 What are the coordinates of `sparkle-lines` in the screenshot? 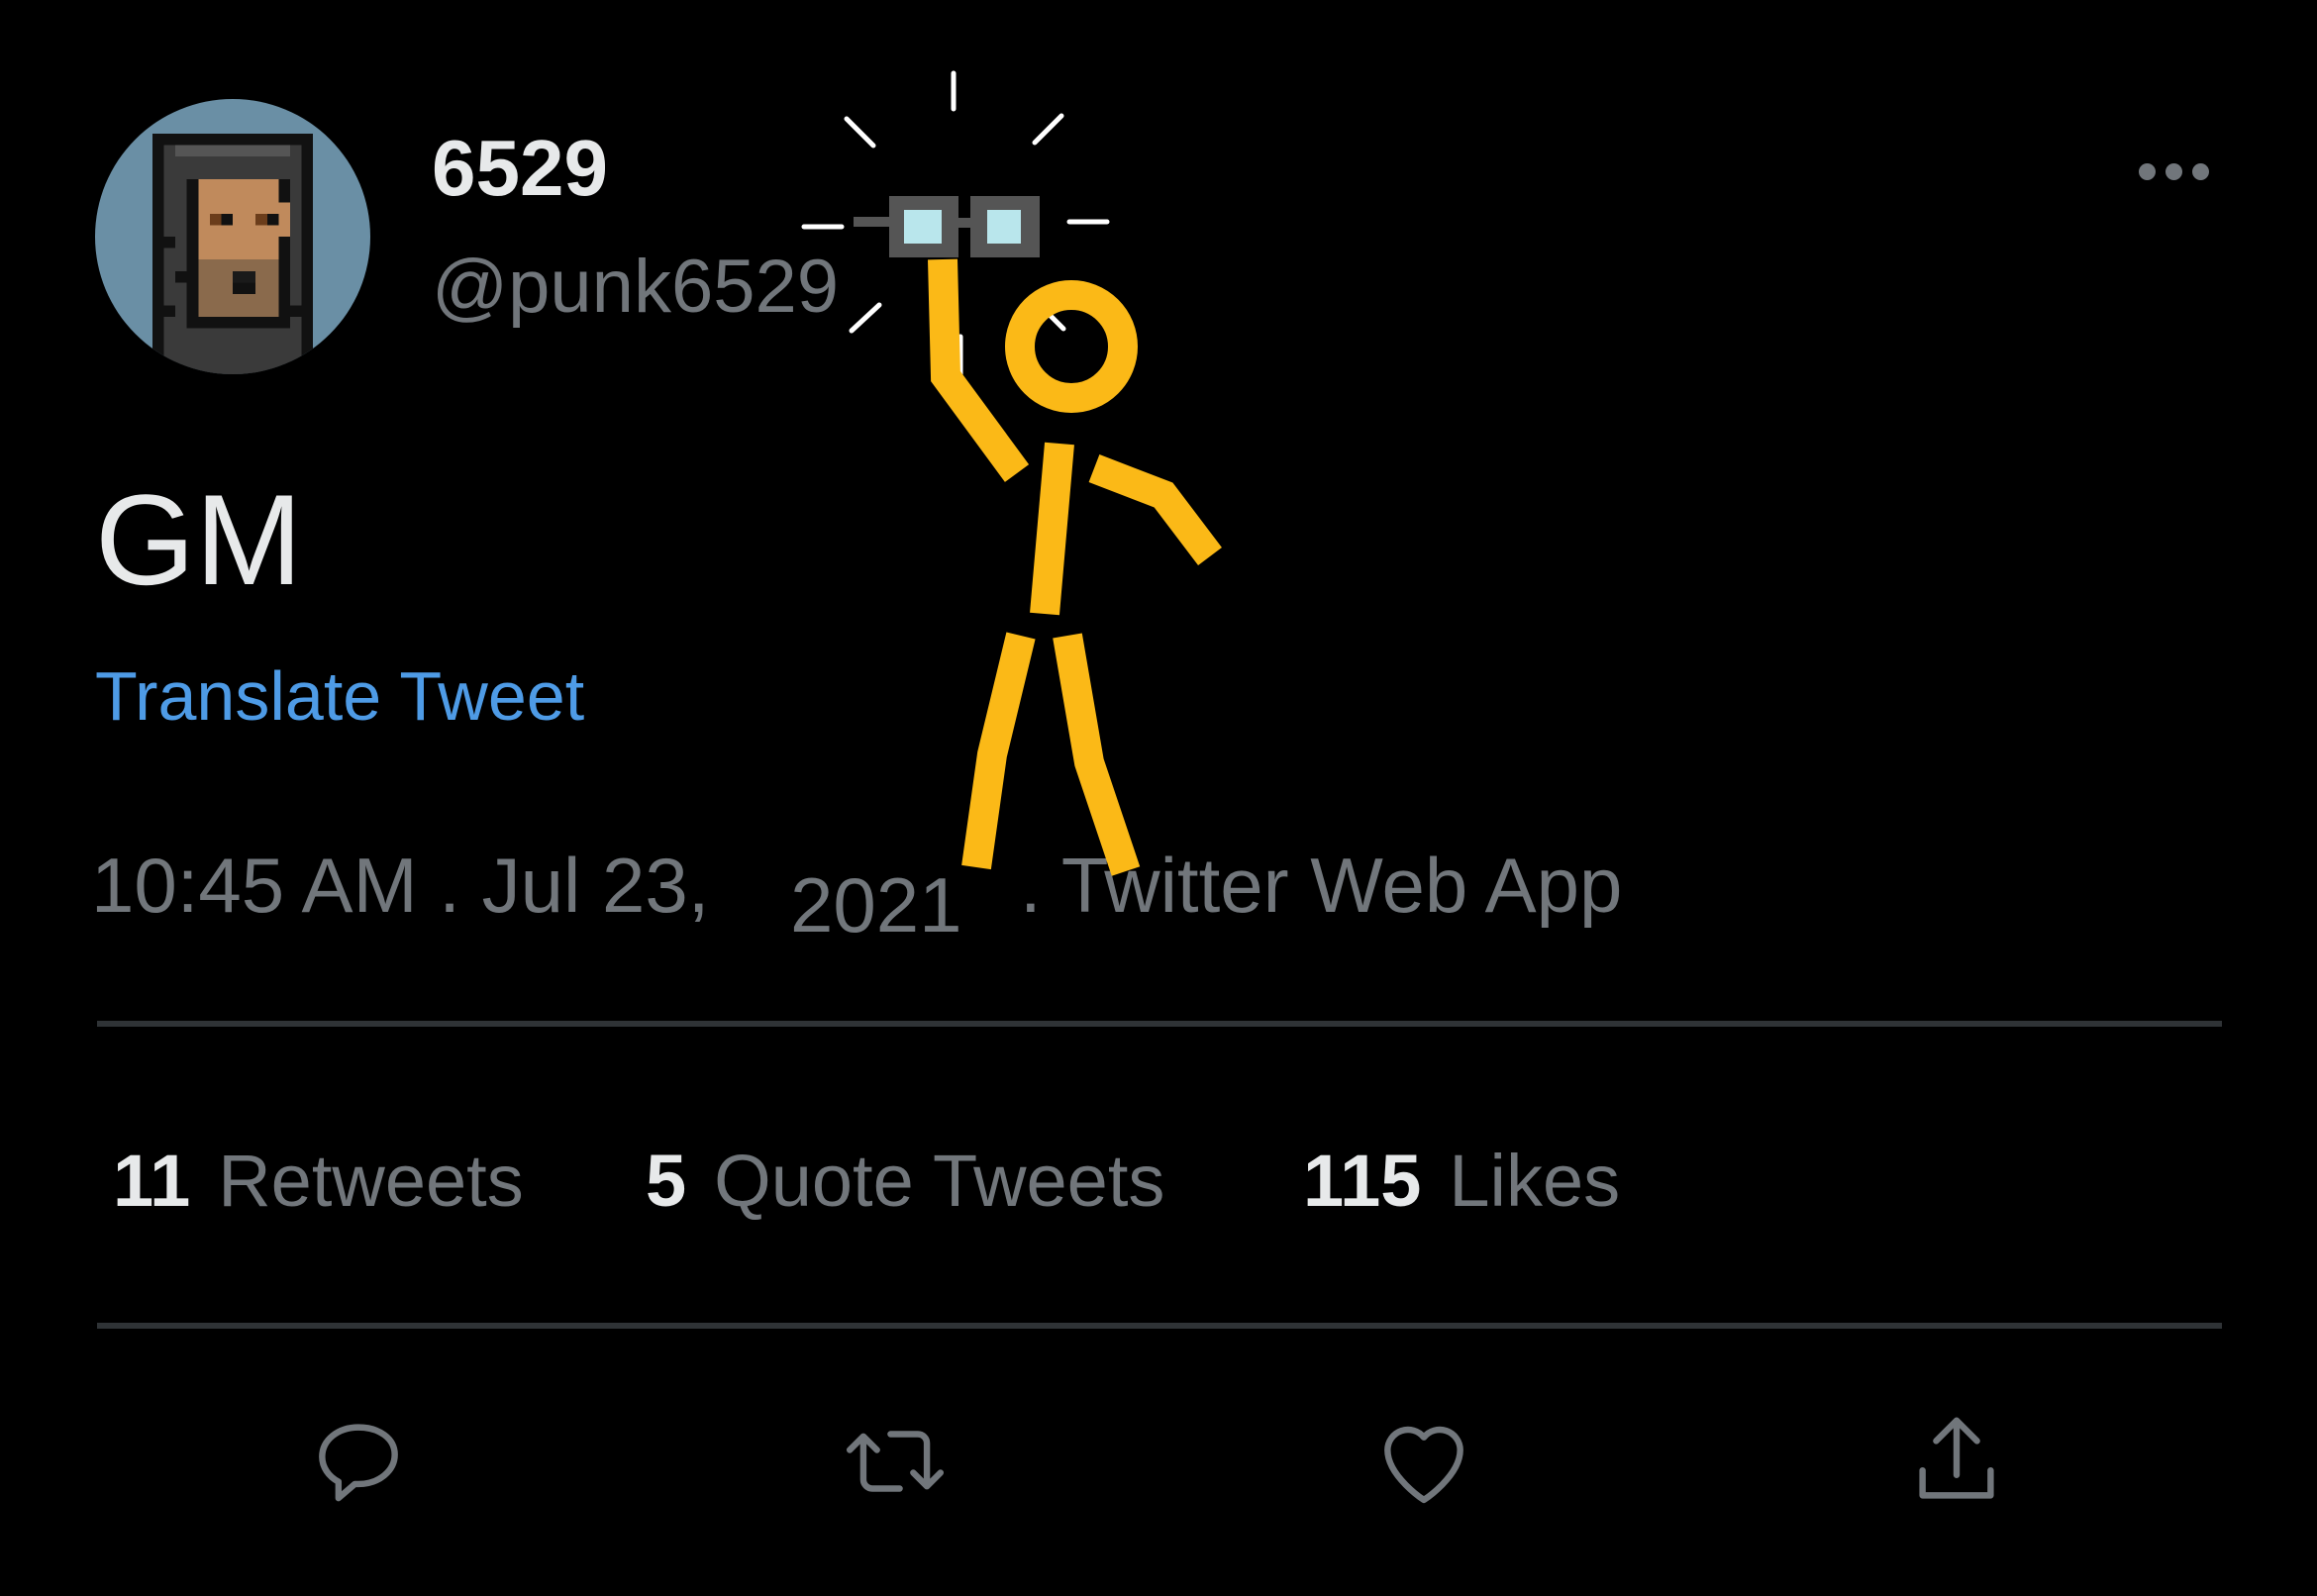 It's located at (955, 223).